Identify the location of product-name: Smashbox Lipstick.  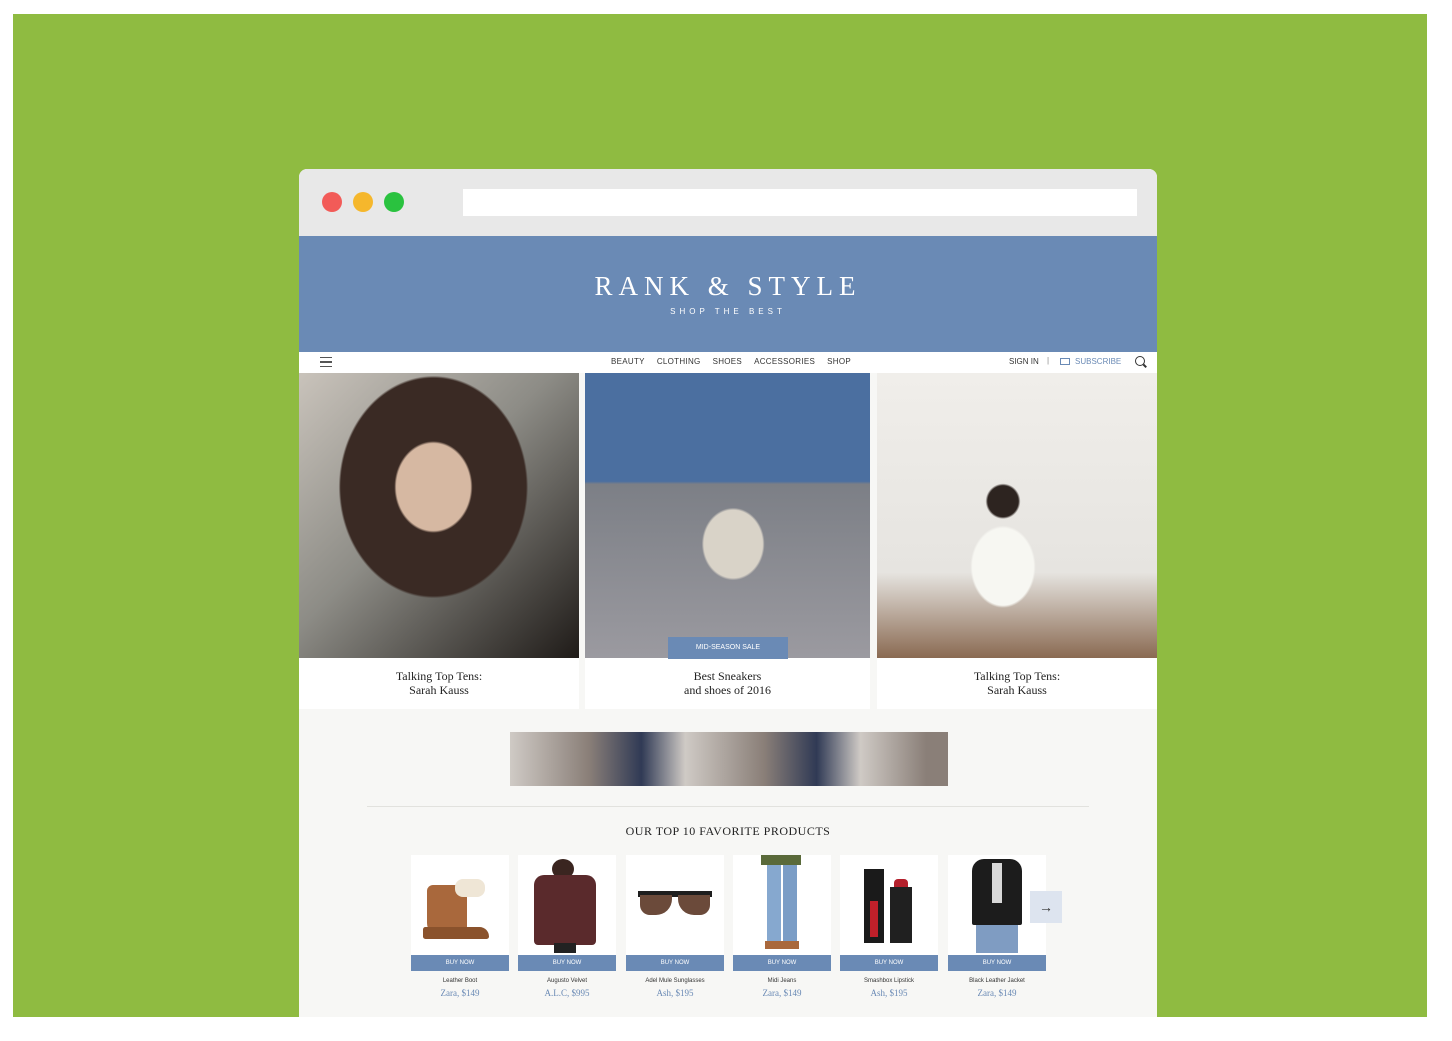
(889, 981).